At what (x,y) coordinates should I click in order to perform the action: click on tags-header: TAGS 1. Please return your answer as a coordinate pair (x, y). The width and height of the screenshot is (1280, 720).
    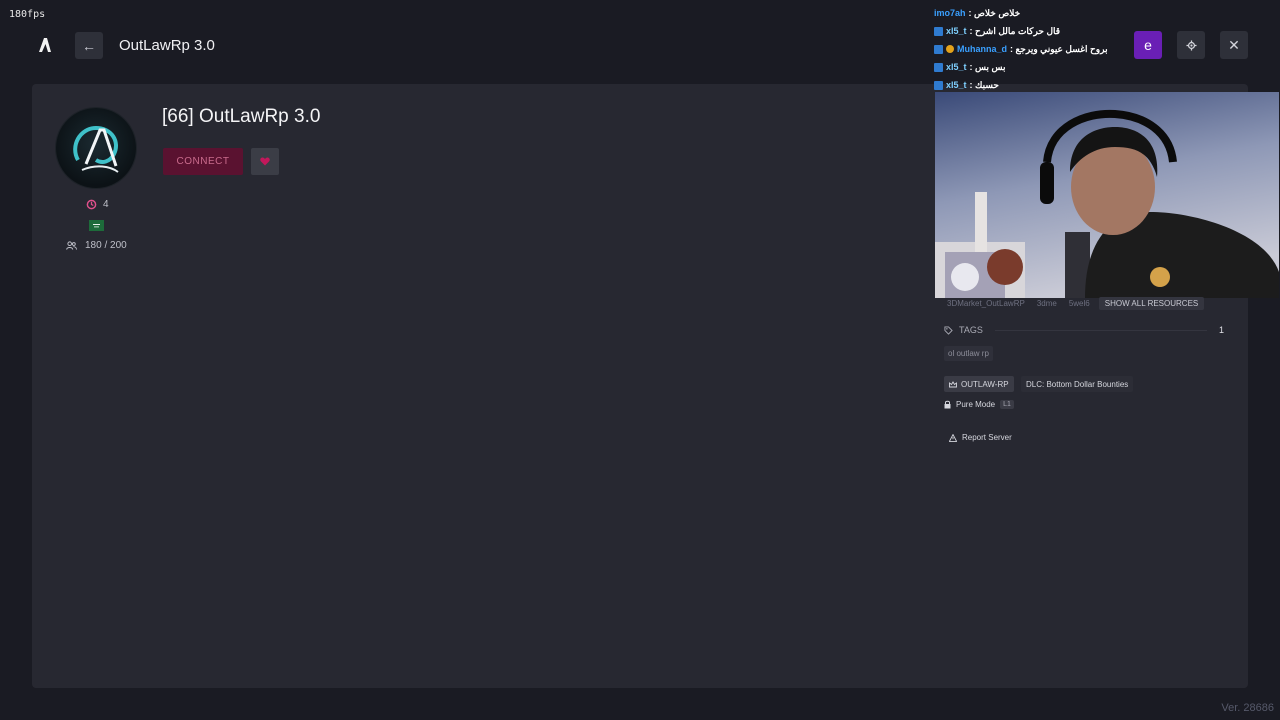
    Looking at the image, I should click on (1084, 330).